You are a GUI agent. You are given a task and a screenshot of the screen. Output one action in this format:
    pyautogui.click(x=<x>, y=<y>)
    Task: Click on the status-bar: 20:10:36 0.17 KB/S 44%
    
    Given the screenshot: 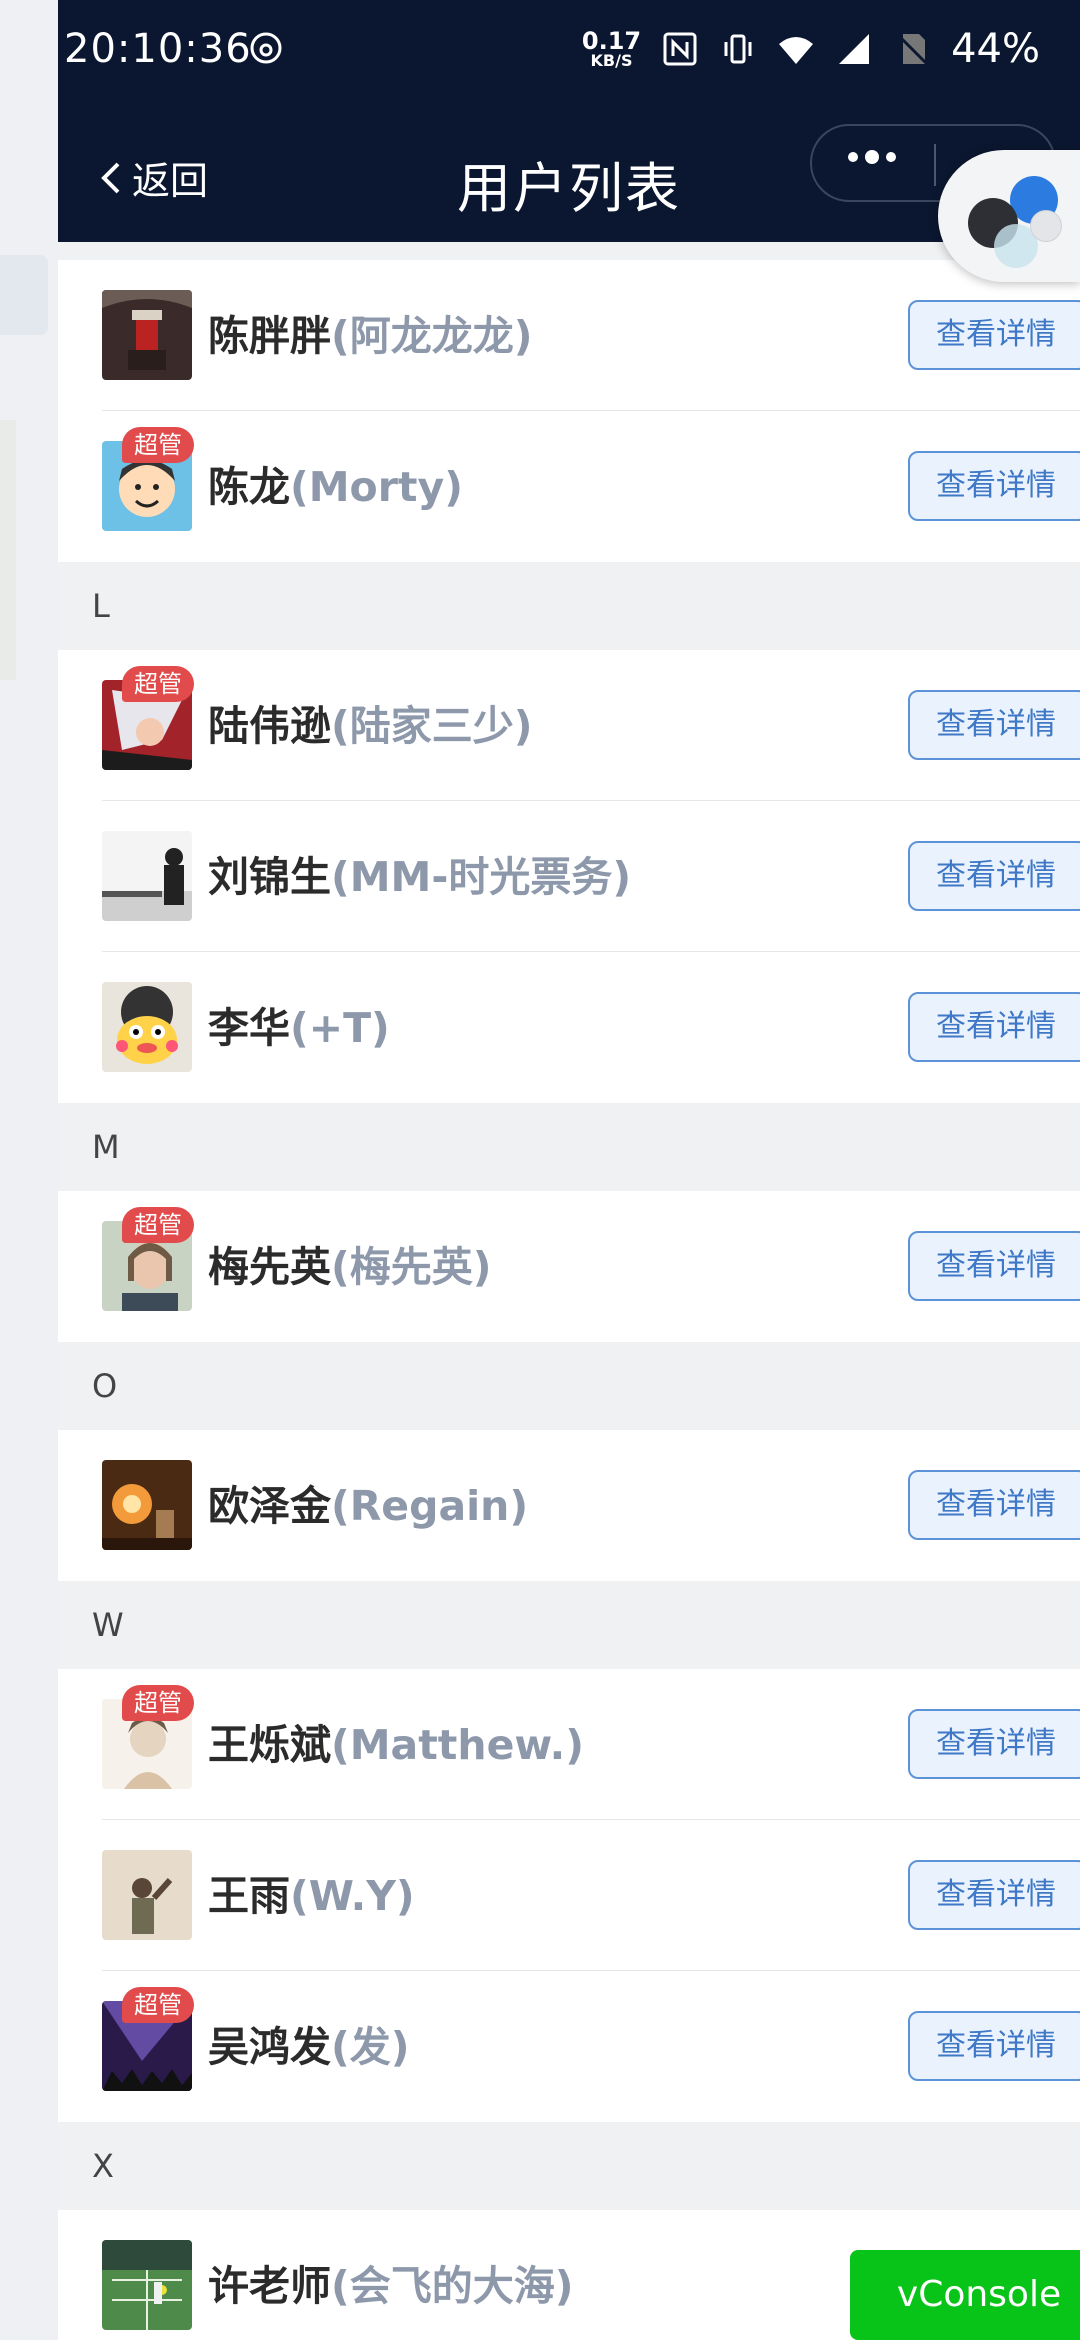 What is the action you would take?
    pyautogui.click(x=569, y=55)
    